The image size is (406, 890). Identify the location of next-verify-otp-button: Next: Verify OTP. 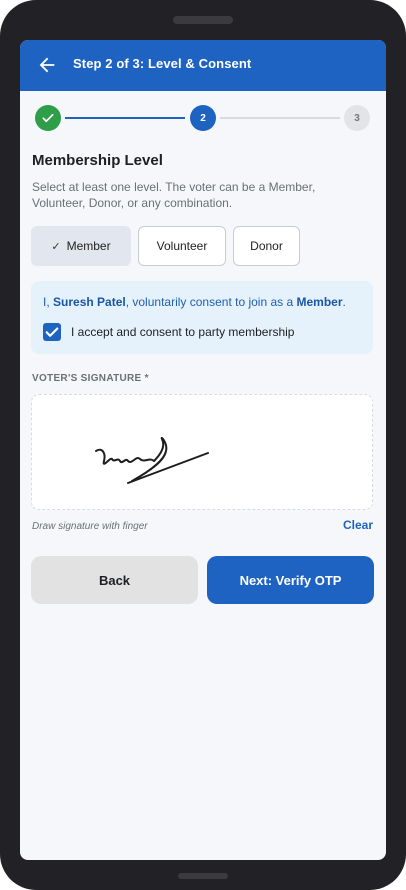
(290, 580).